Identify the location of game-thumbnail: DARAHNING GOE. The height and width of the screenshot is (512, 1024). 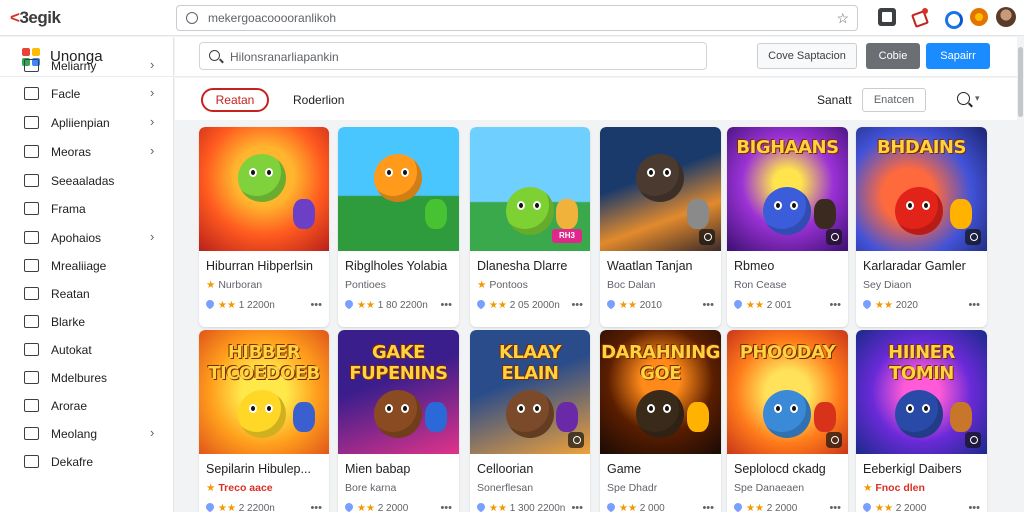
(660, 392).